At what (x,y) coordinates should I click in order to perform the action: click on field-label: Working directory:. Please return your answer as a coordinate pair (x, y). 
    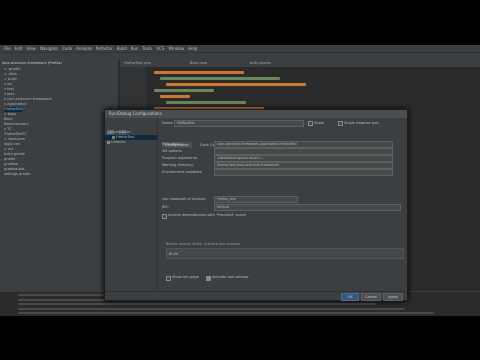
    Looking at the image, I should click on (178, 165).